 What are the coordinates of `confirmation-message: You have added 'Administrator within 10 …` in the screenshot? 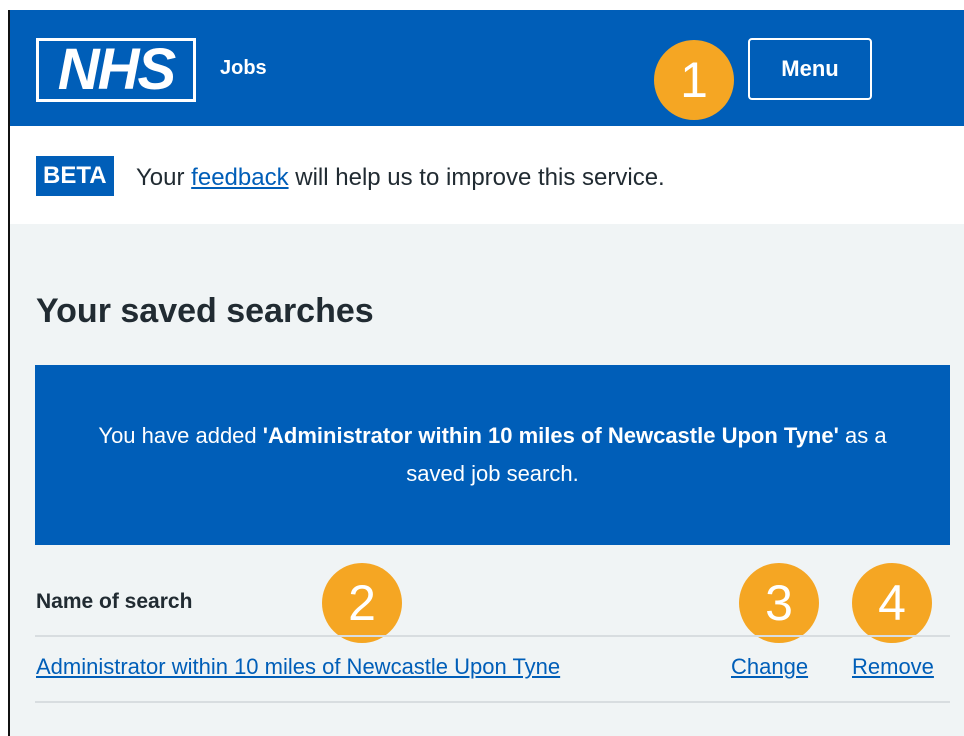 It's located at (492, 455).